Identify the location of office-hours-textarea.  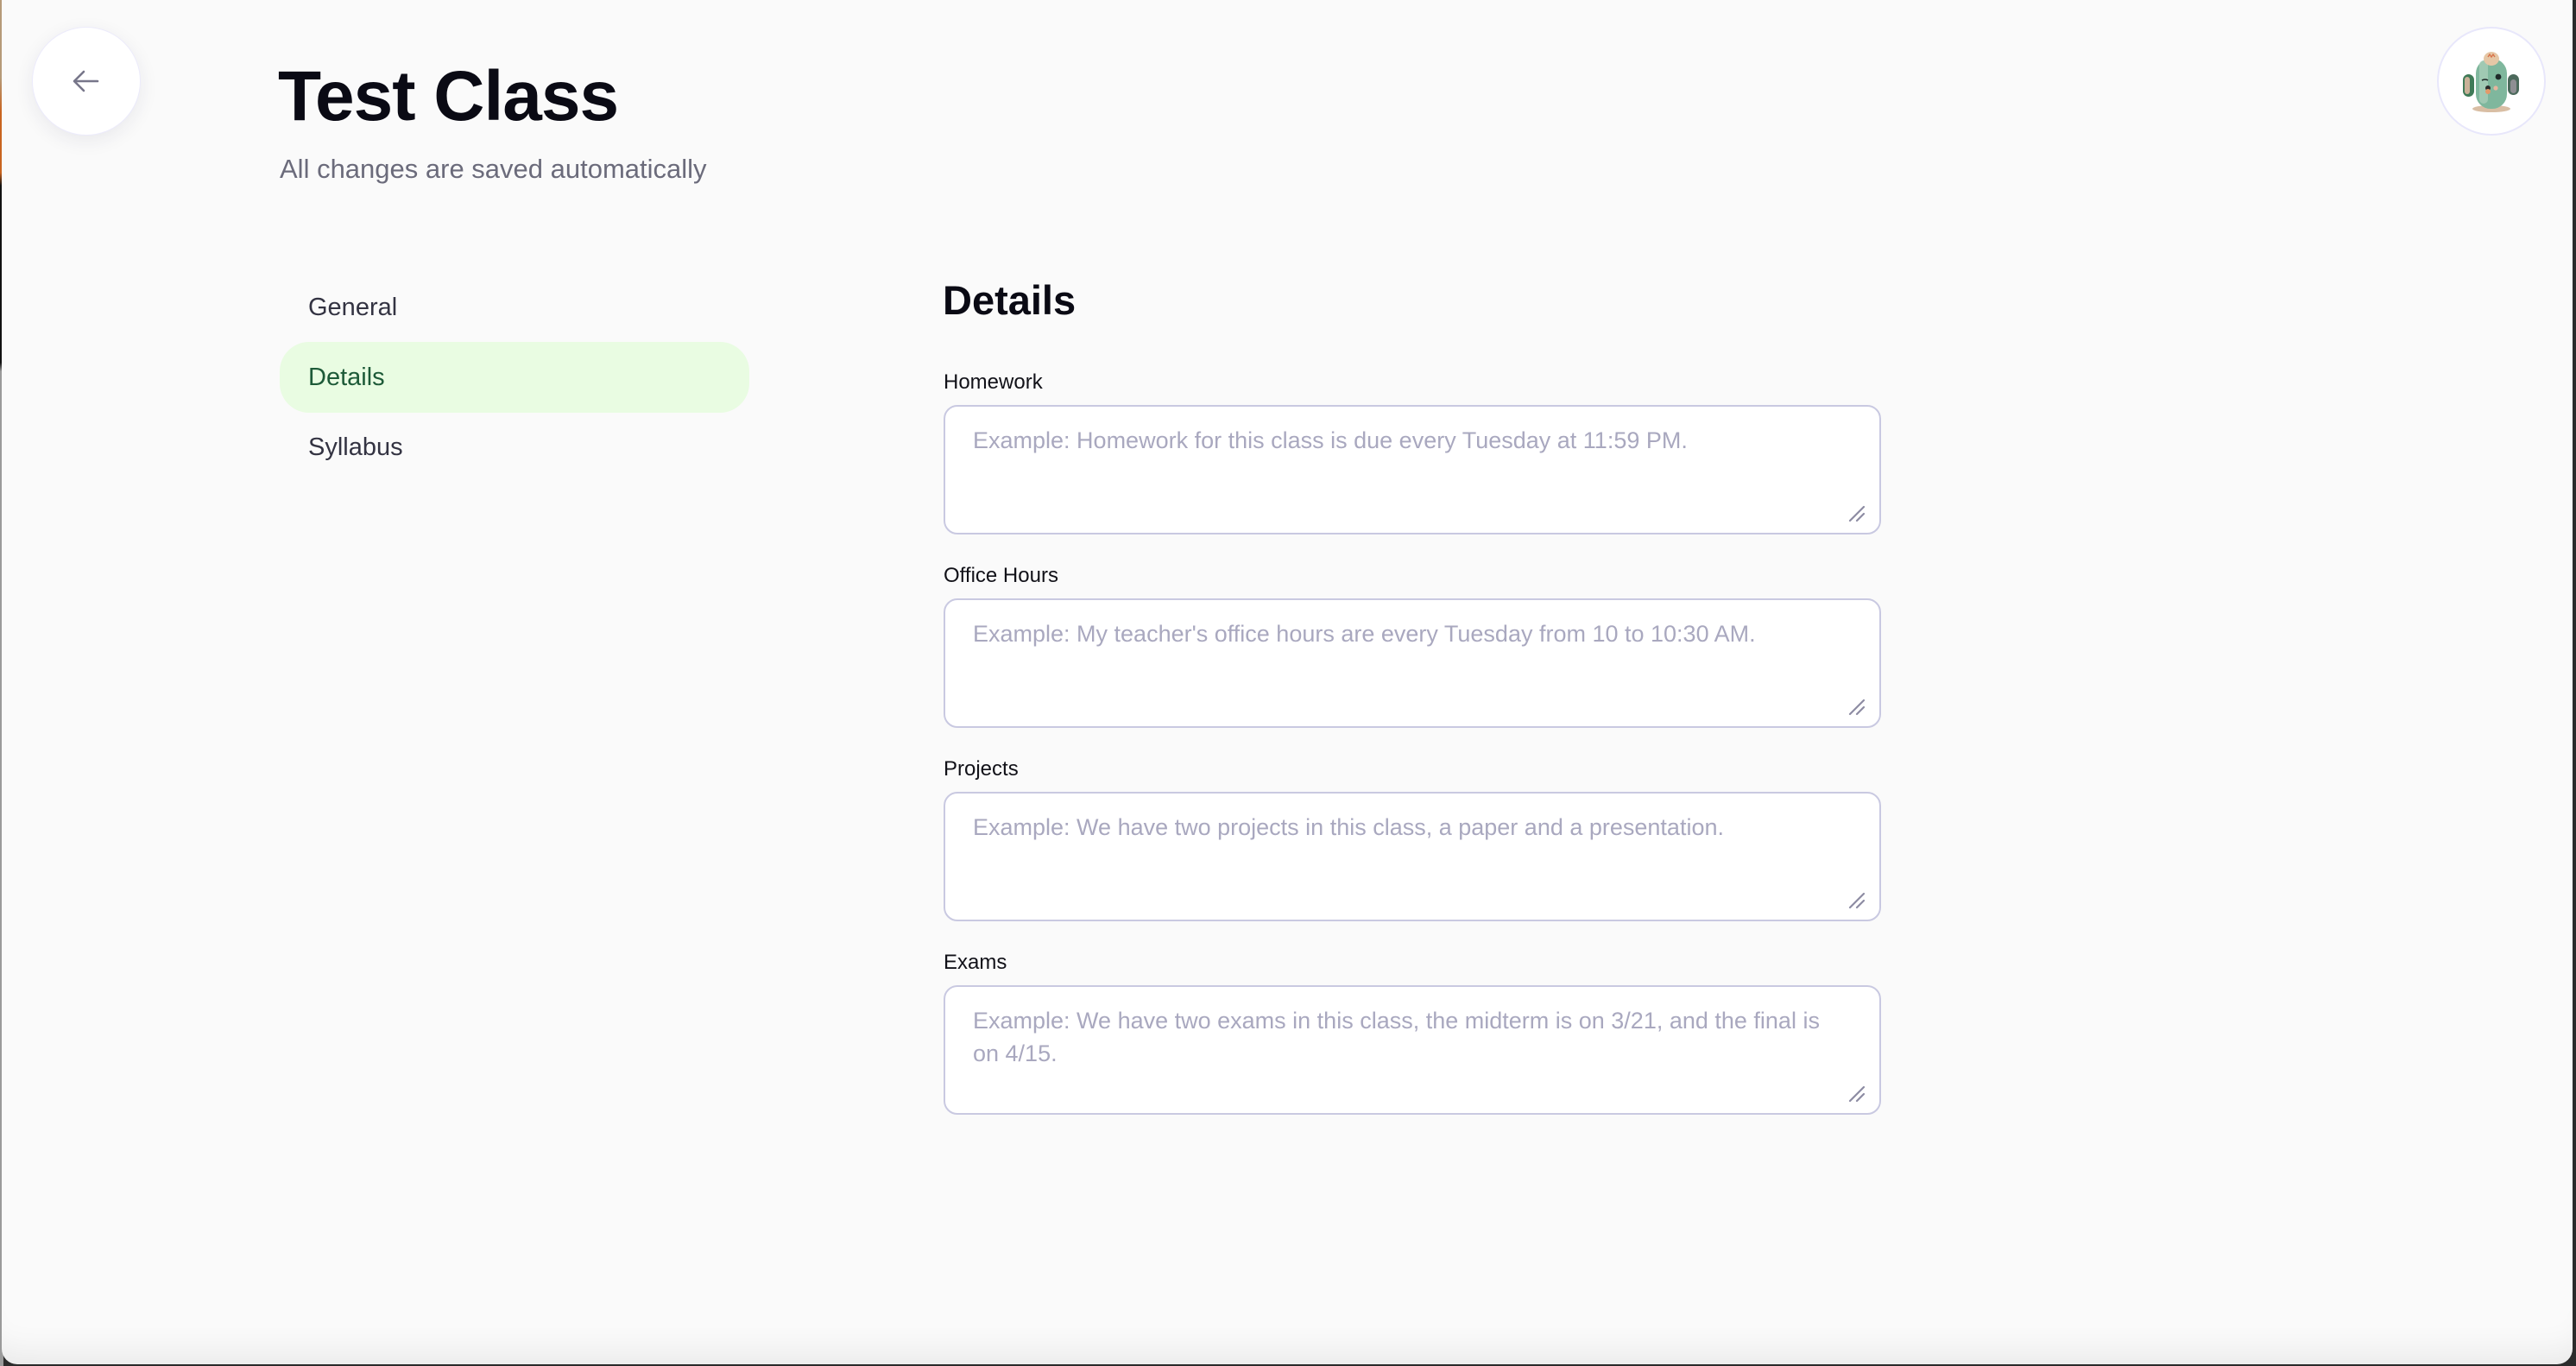
(1412, 663).